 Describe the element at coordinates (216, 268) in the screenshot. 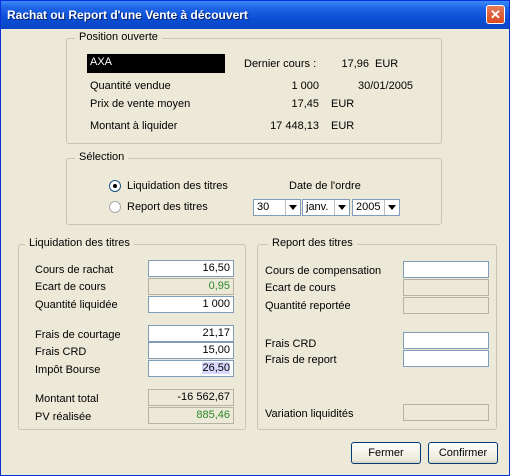

I see `cours-rachat-value: 16,50` at that location.